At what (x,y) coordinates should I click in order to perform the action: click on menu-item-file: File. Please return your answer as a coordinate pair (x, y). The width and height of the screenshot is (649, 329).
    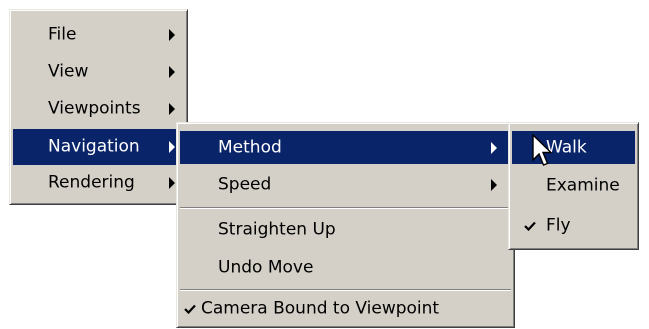
    Looking at the image, I should click on (98, 34).